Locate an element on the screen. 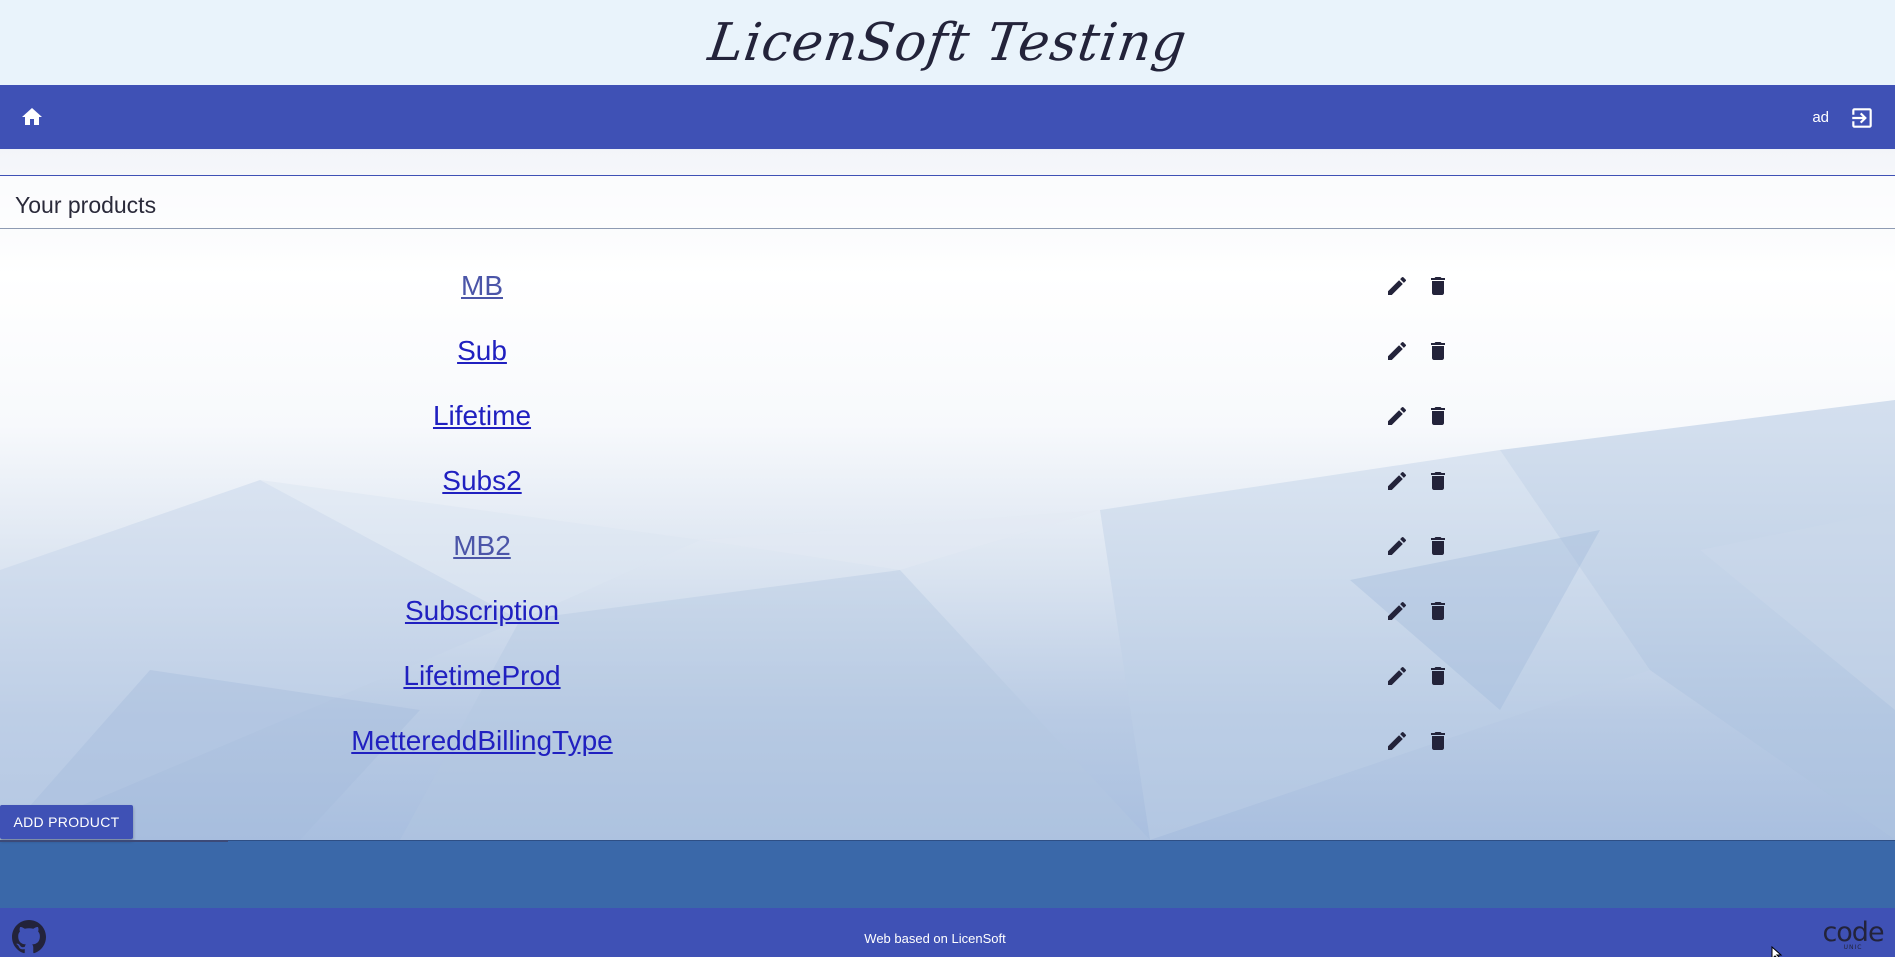 Image resolution: width=1895 pixels, height=957 pixels. code-logo: code UNIC is located at coordinates (1853, 936).